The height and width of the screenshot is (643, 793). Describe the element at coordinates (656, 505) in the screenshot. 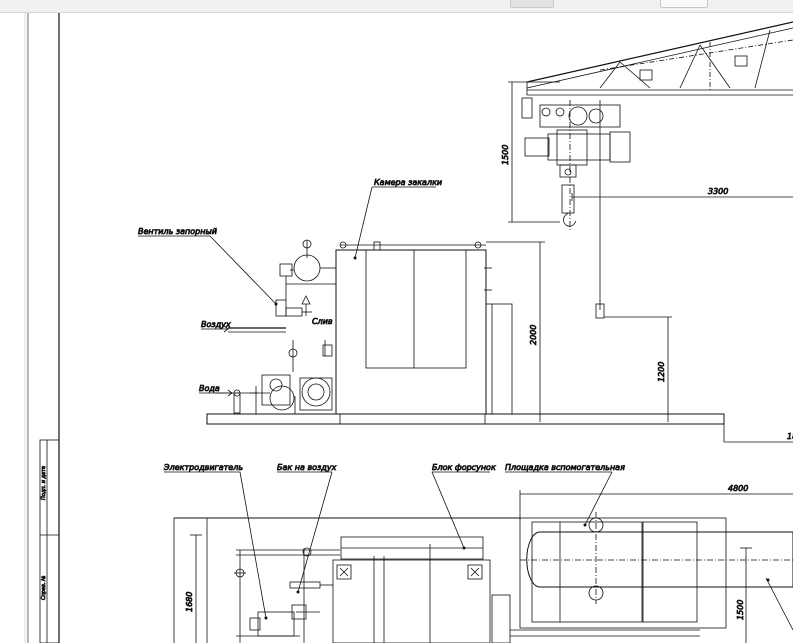

I see `dim-line-platform-length` at that location.